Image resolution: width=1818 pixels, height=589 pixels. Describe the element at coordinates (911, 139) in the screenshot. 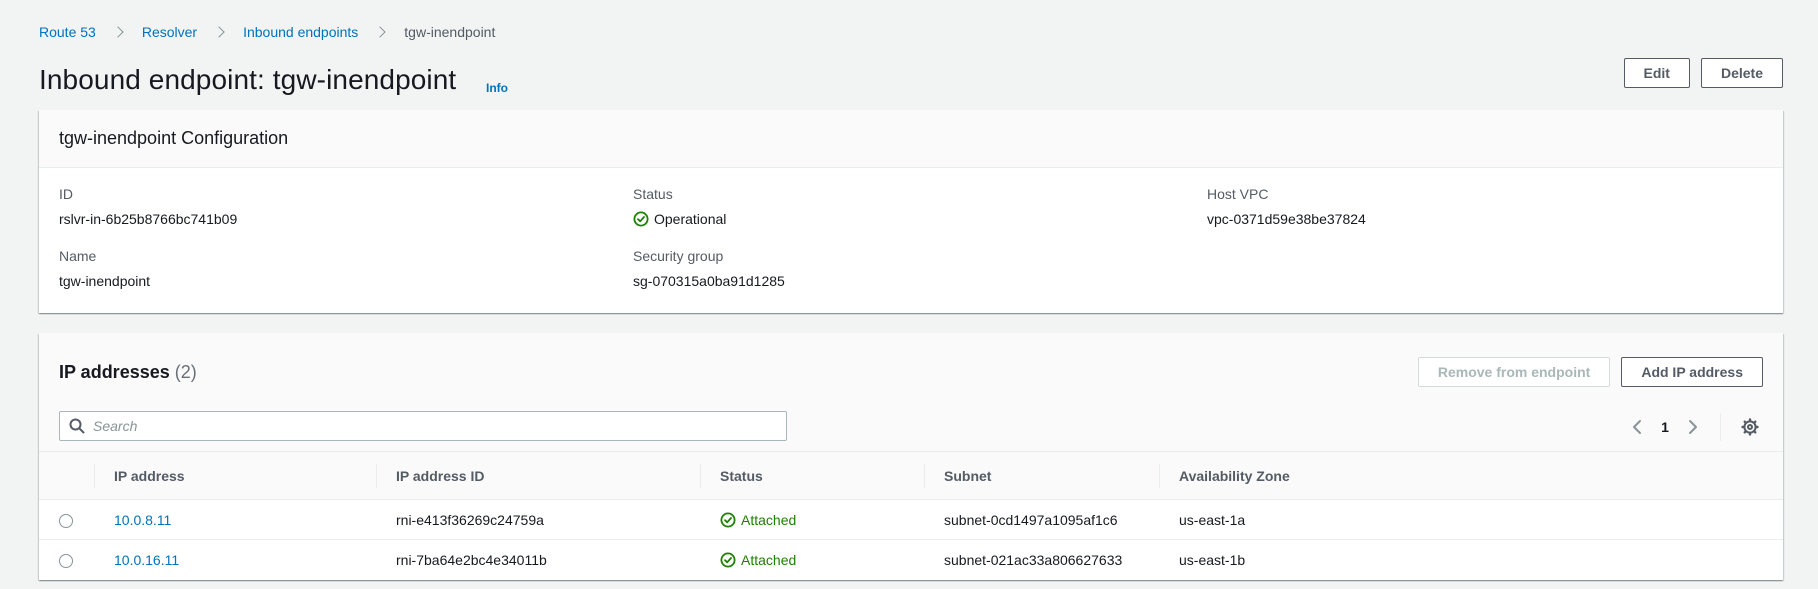

I see `configuration-header: tgw-inendpoint Configuration` at that location.